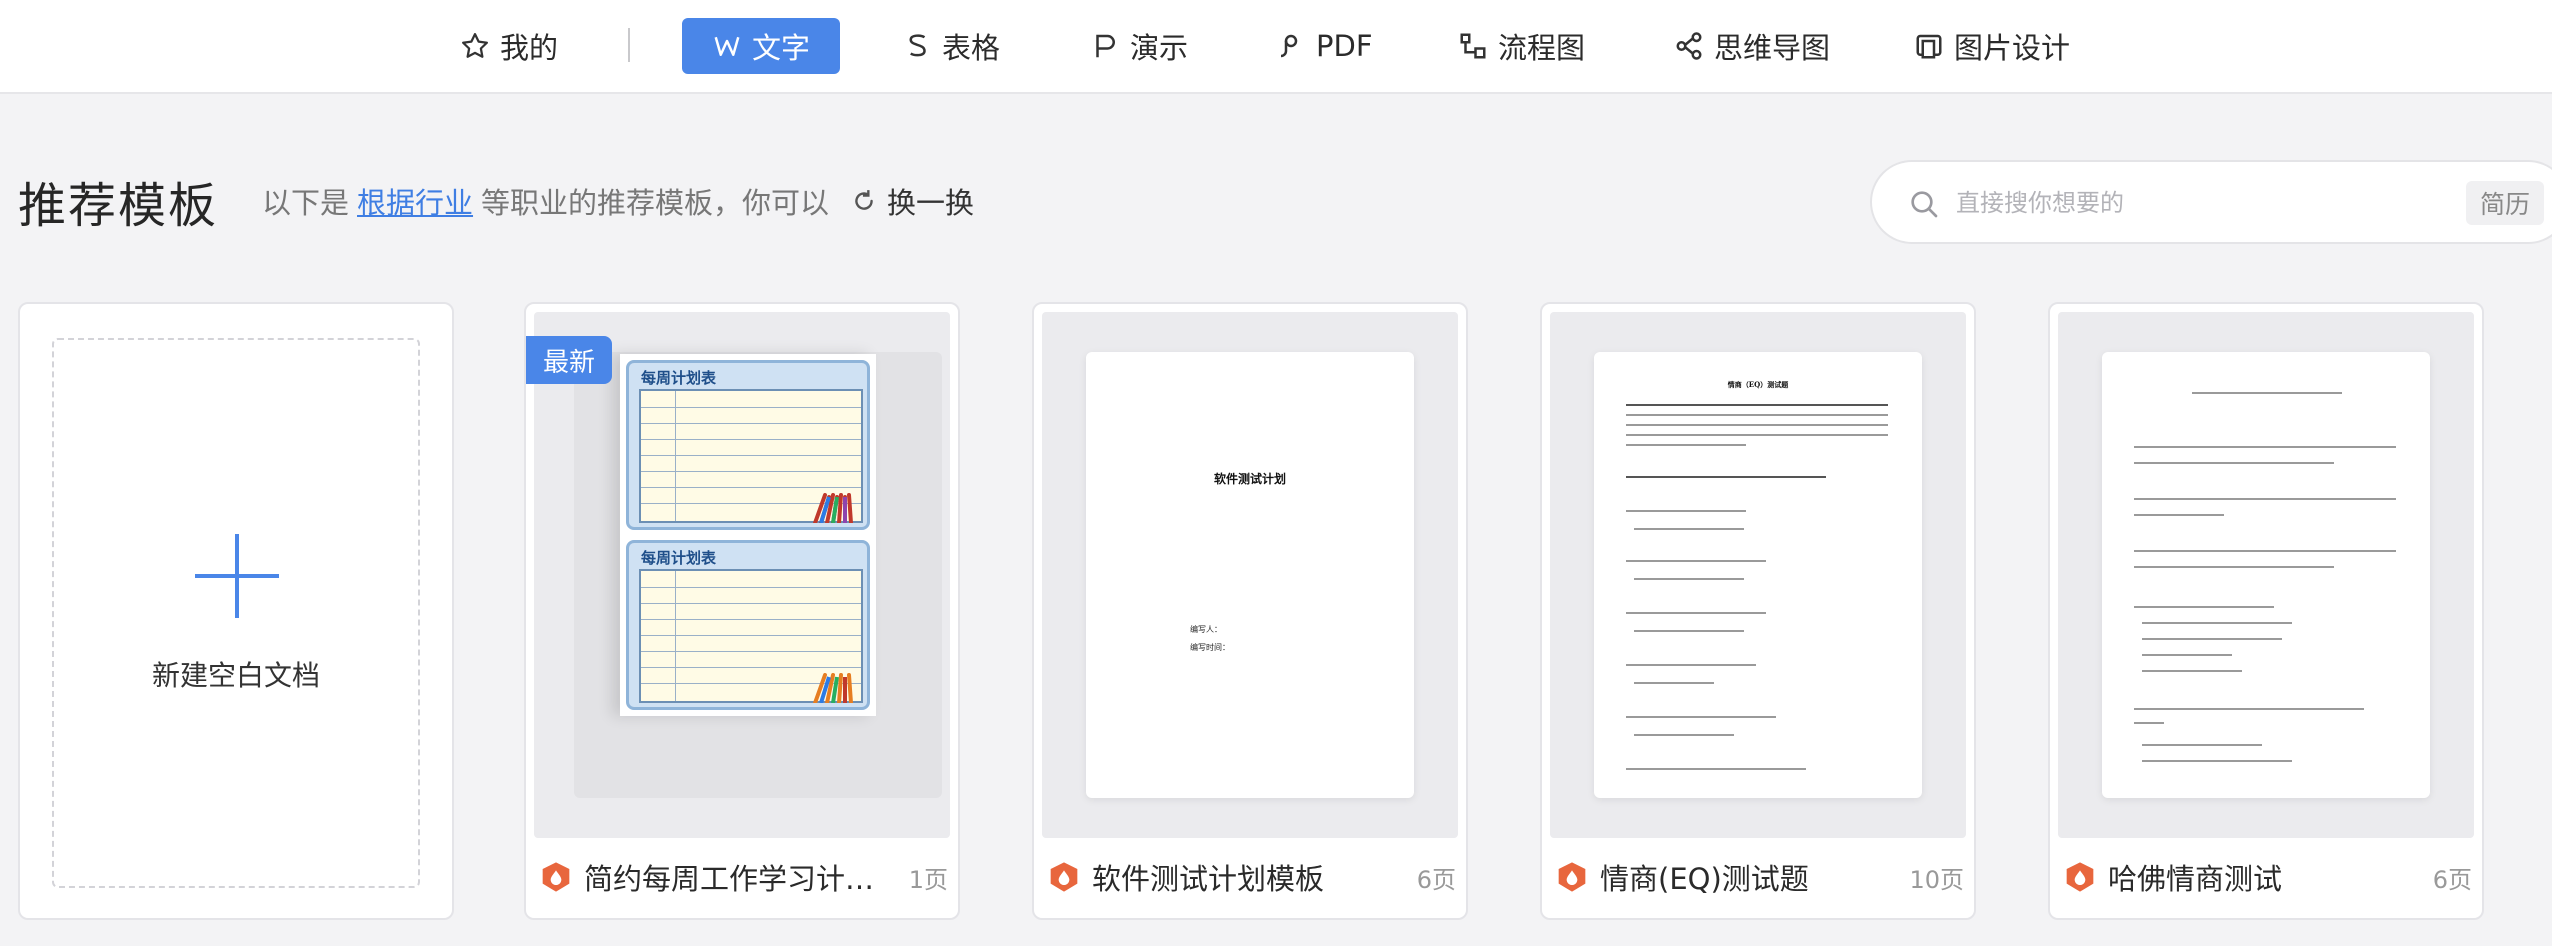 The width and height of the screenshot is (2552, 946). I want to click on doc-preview-title: 软件测试计划, so click(1249, 479).